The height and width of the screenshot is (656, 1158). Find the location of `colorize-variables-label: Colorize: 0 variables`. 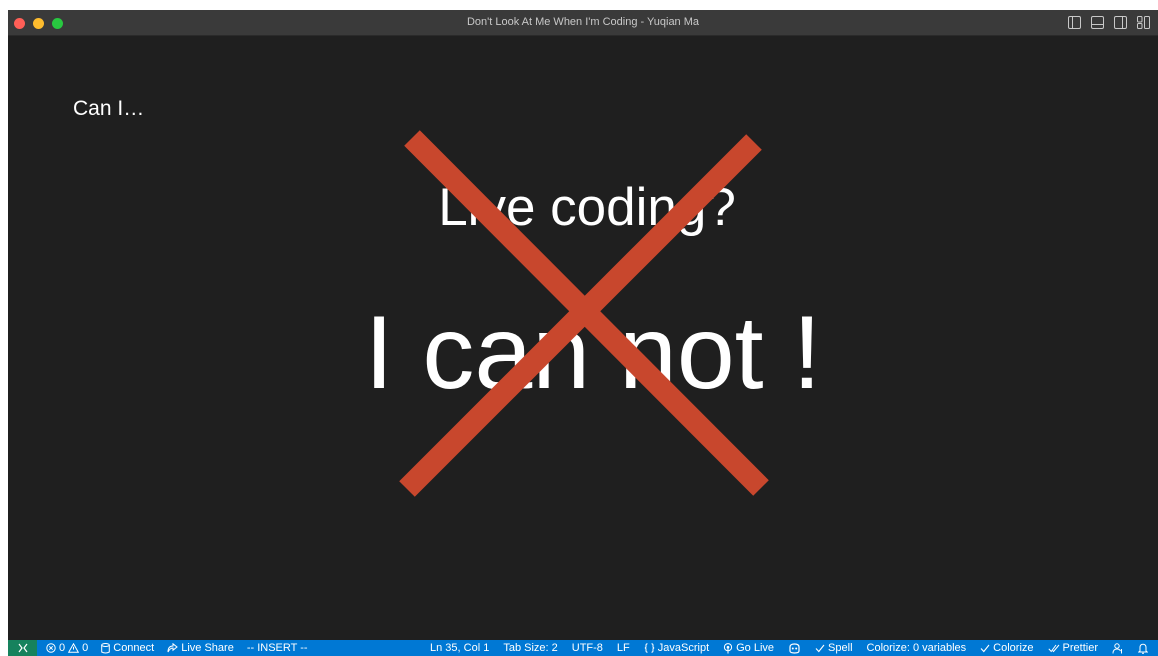

colorize-variables-label: Colorize: 0 variables is located at coordinates (916, 648).